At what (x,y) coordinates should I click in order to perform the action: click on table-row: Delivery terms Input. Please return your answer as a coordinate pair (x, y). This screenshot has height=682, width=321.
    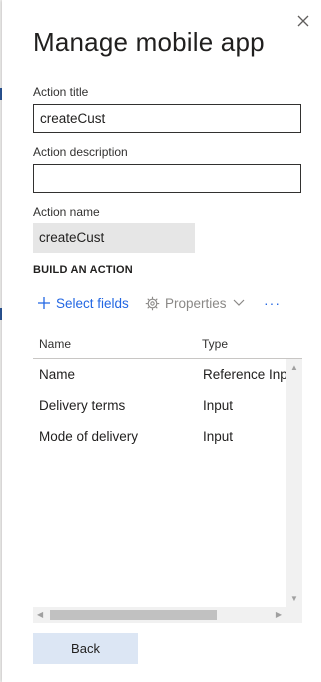
    Looking at the image, I should click on (159, 405).